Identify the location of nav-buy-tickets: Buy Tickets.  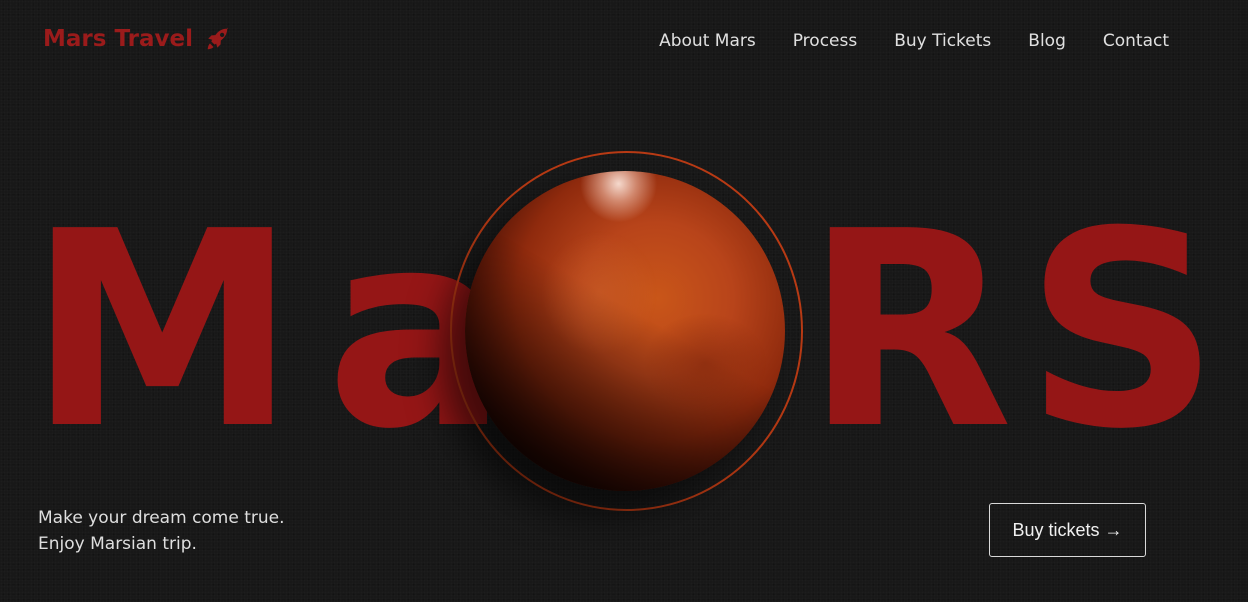
(942, 41).